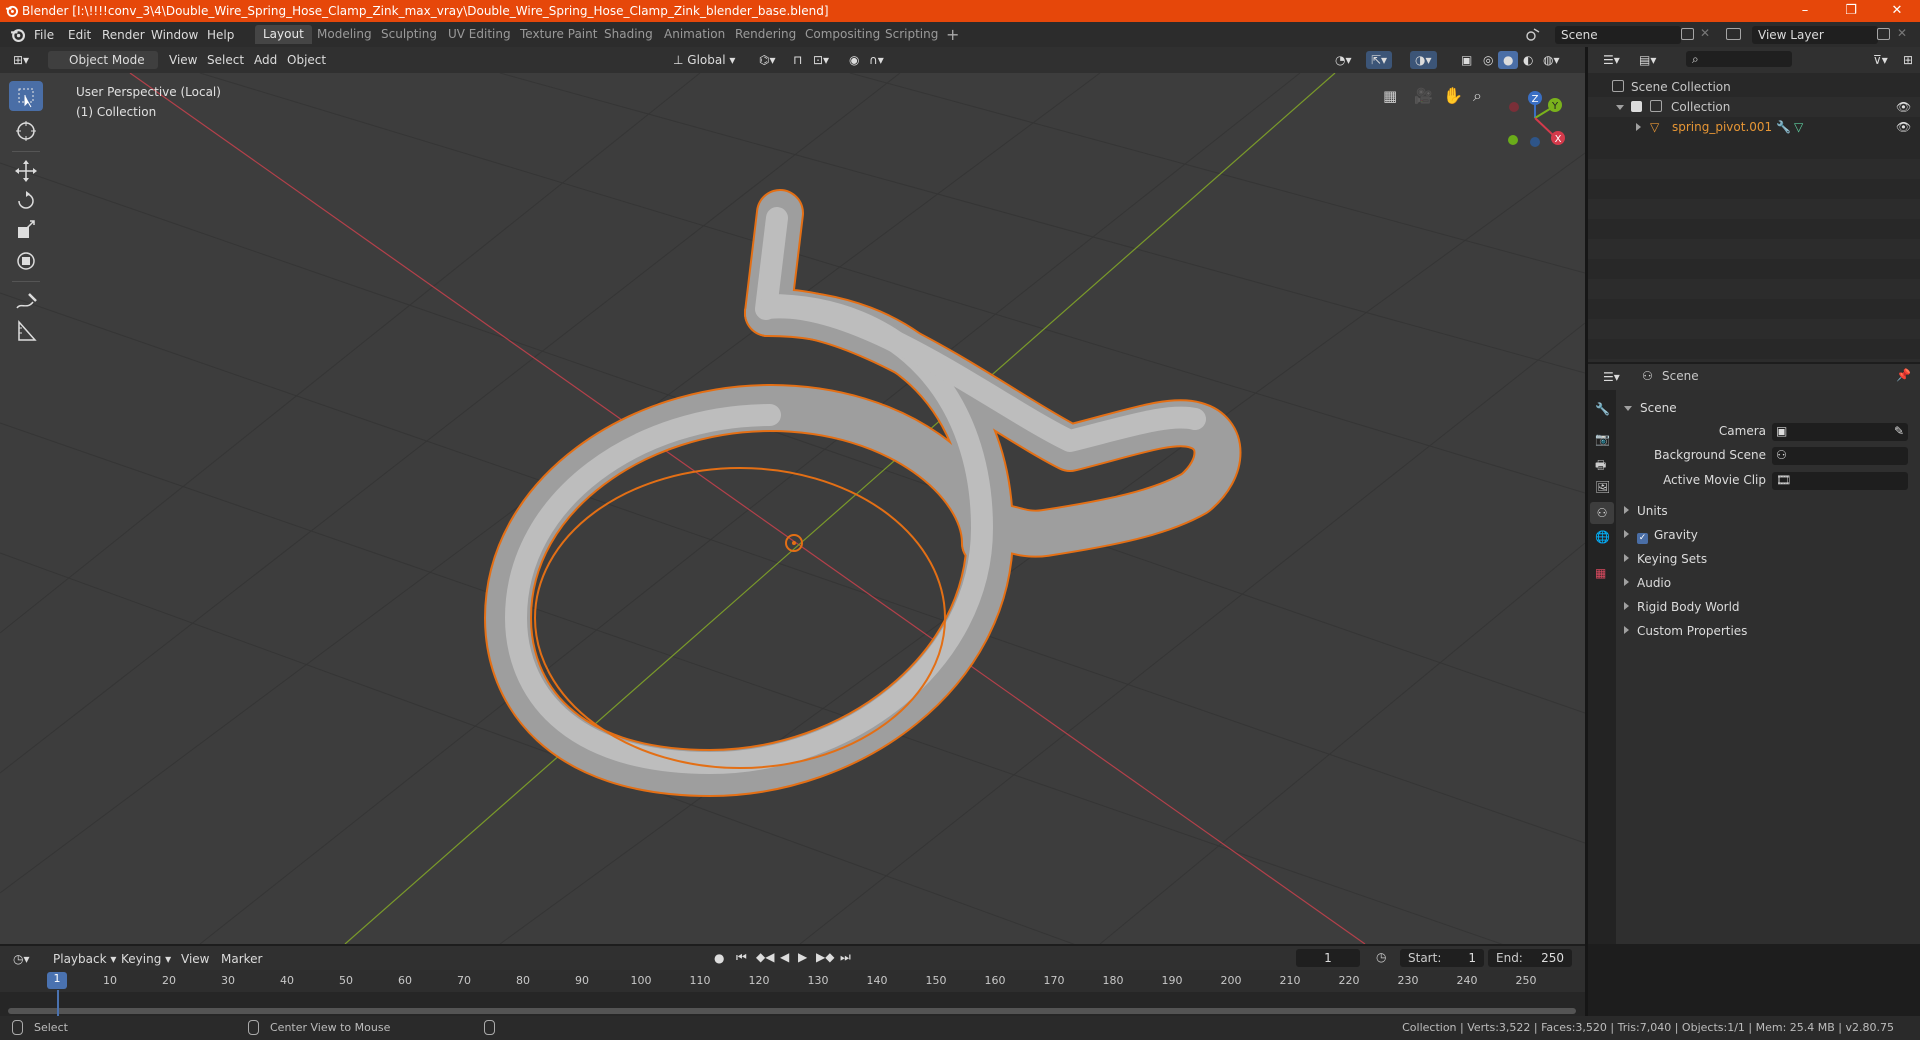 The image size is (1920, 1040). I want to click on view-layer-icon, so click(1733, 34).